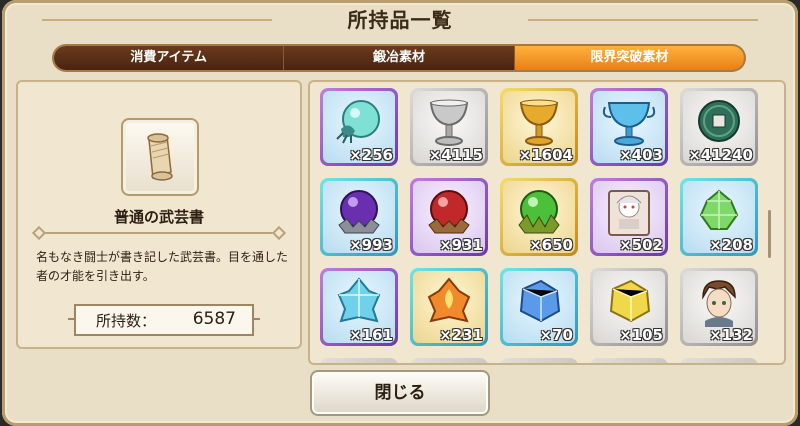 This screenshot has height=426, width=800. I want to click on item-quantity: ×208, so click(731, 245).